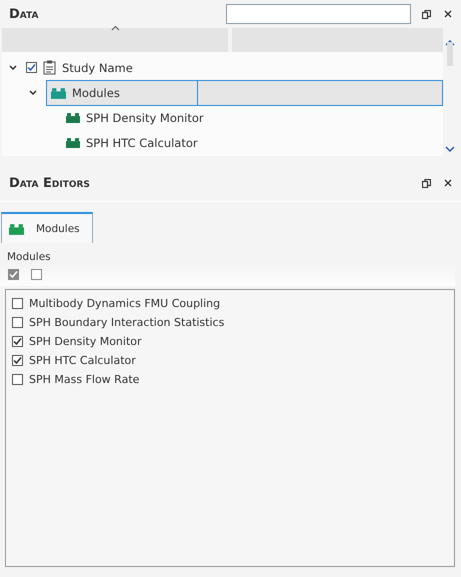 This screenshot has height=577, width=461. What do you see at coordinates (85, 341) in the screenshot?
I see `module-label: SPH Density Monitor` at bounding box center [85, 341].